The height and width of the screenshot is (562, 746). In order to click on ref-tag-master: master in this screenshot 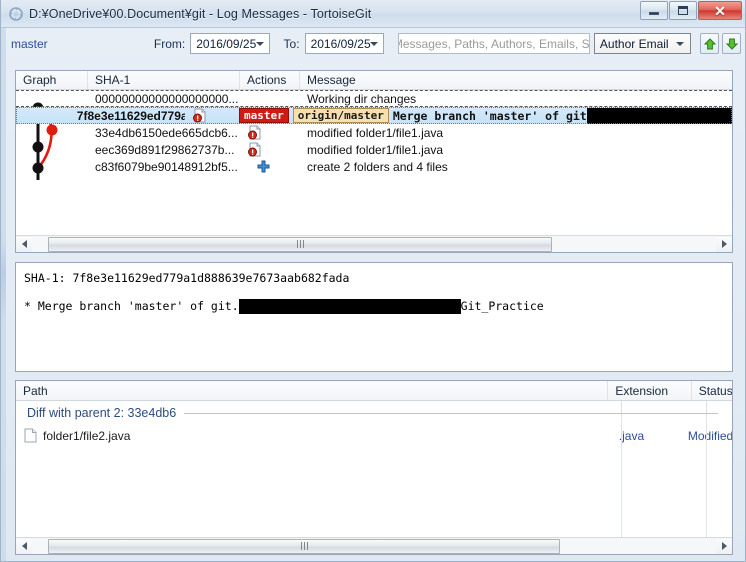, I will do `click(264, 115)`.